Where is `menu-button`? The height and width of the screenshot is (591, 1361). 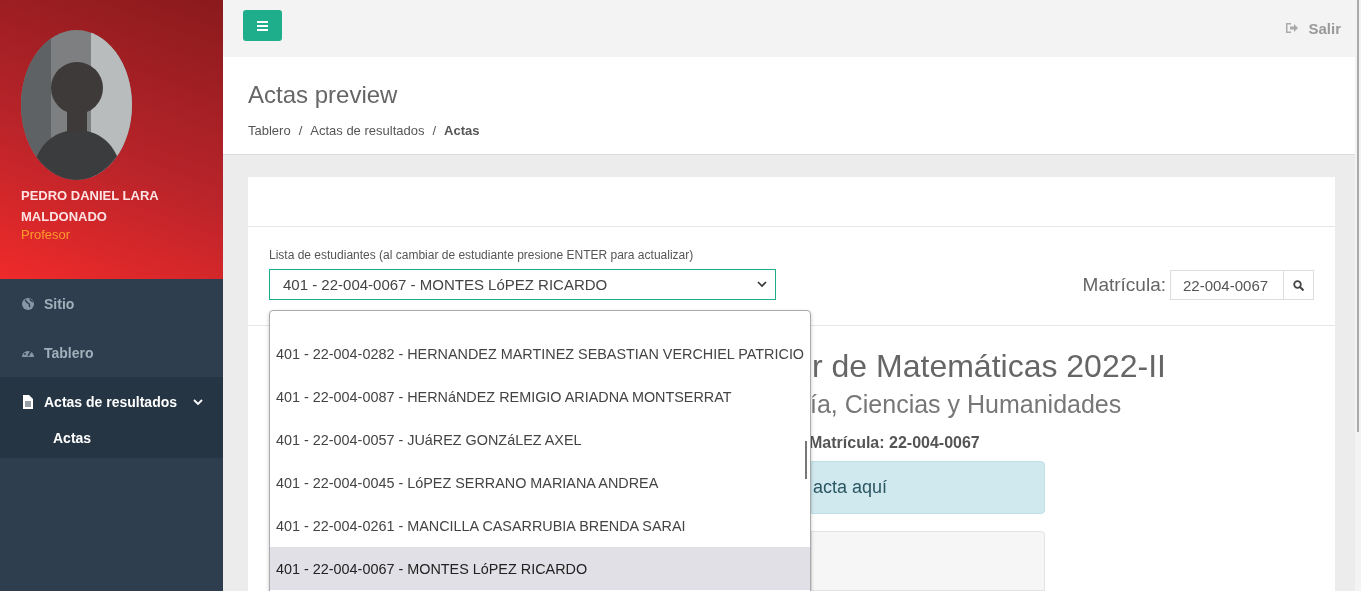 menu-button is located at coordinates (262, 25).